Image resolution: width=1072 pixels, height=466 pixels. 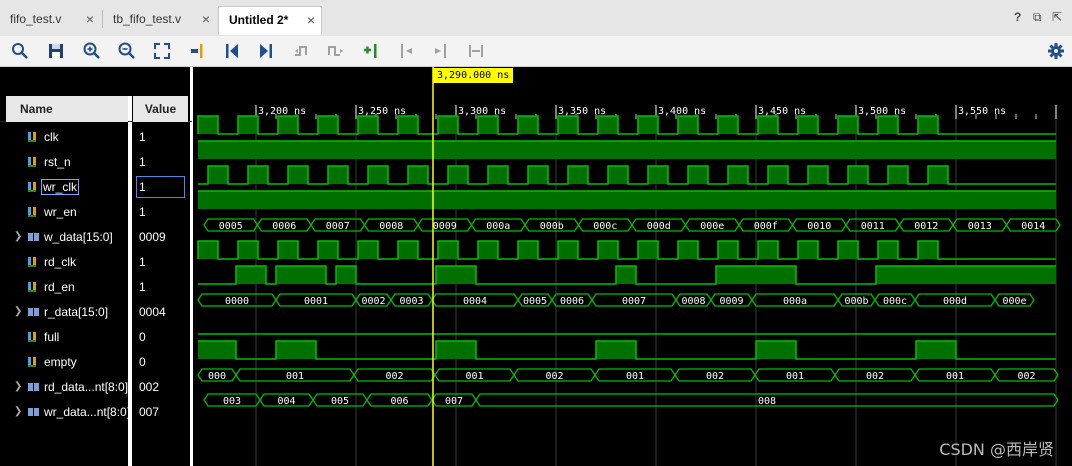 I want to click on signal-name: rst_n, so click(x=57, y=162).